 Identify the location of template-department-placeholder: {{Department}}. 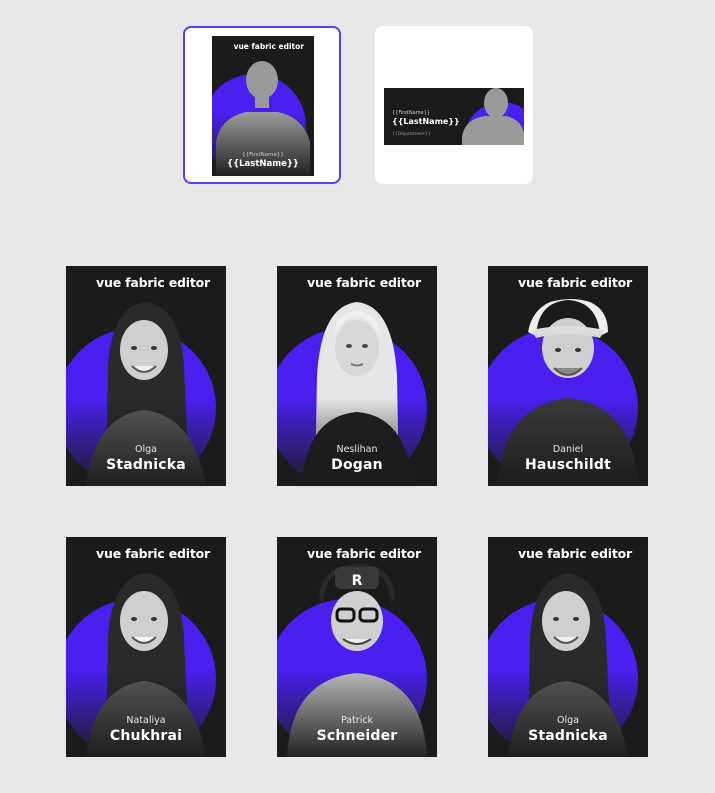
(411, 134).